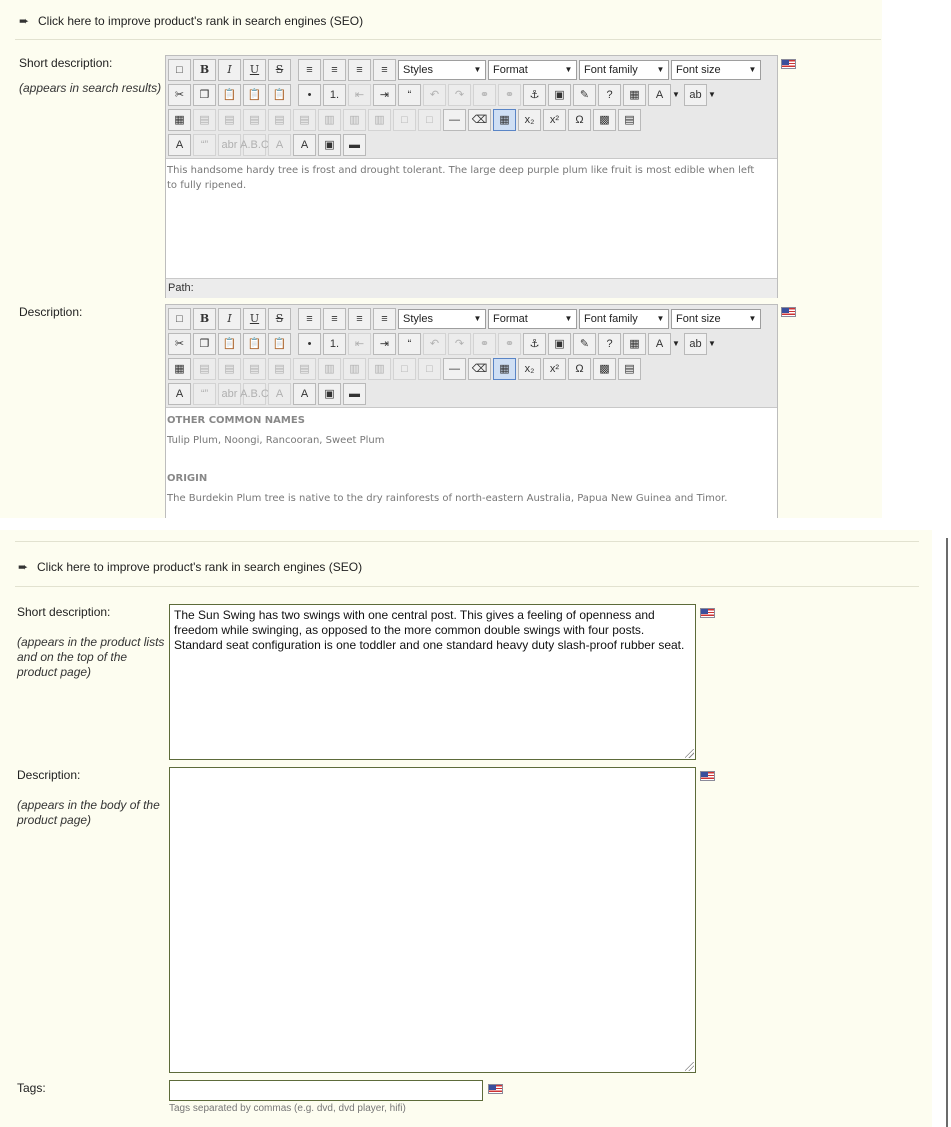  I want to click on abbr-icon: abr, so click(229, 144).